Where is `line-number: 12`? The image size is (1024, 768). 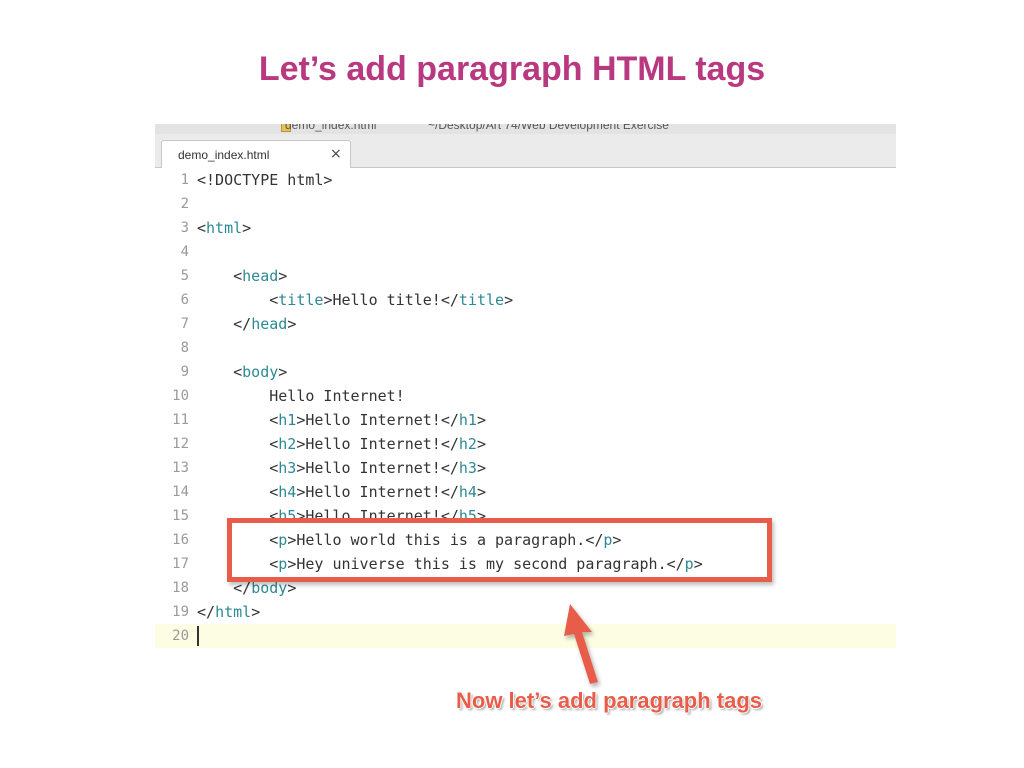
line-number: 12 is located at coordinates (180, 444).